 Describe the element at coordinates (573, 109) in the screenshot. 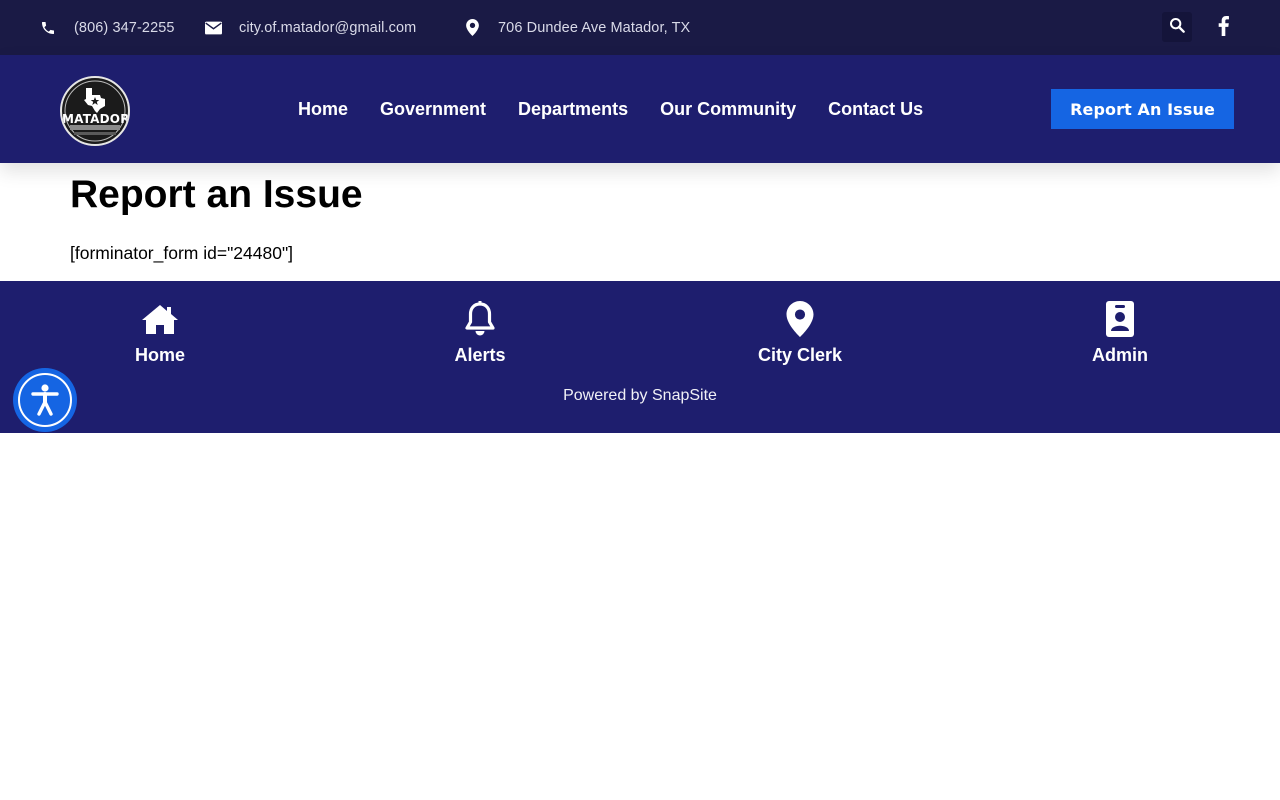

I see `nav-departments: Departments` at that location.